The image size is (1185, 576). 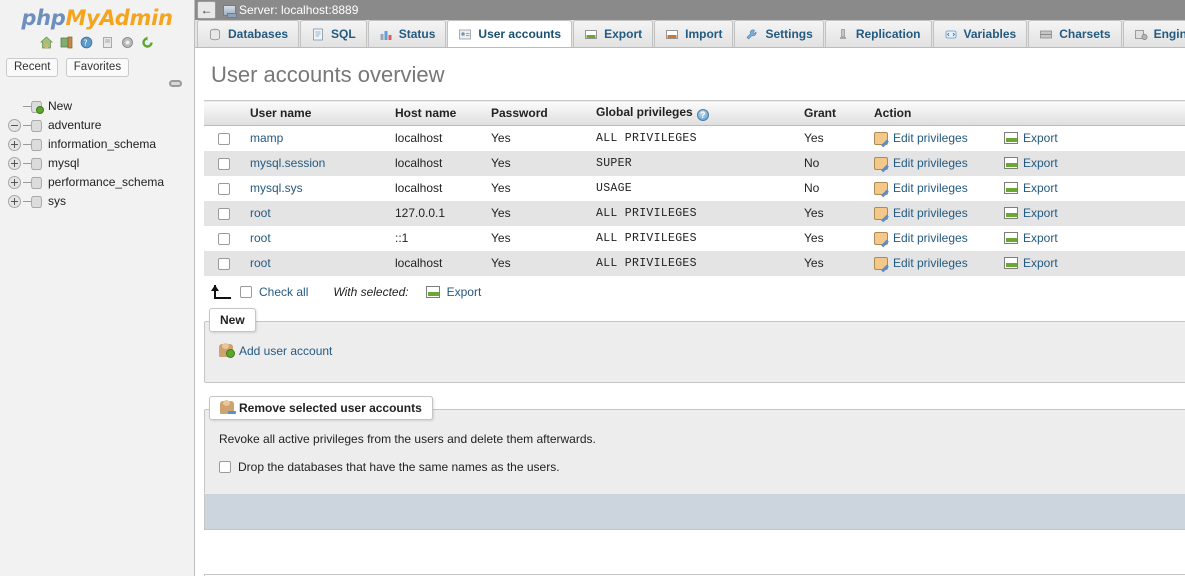 What do you see at coordinates (333, 33) in the screenshot?
I see `tab-sql: SQL` at bounding box center [333, 33].